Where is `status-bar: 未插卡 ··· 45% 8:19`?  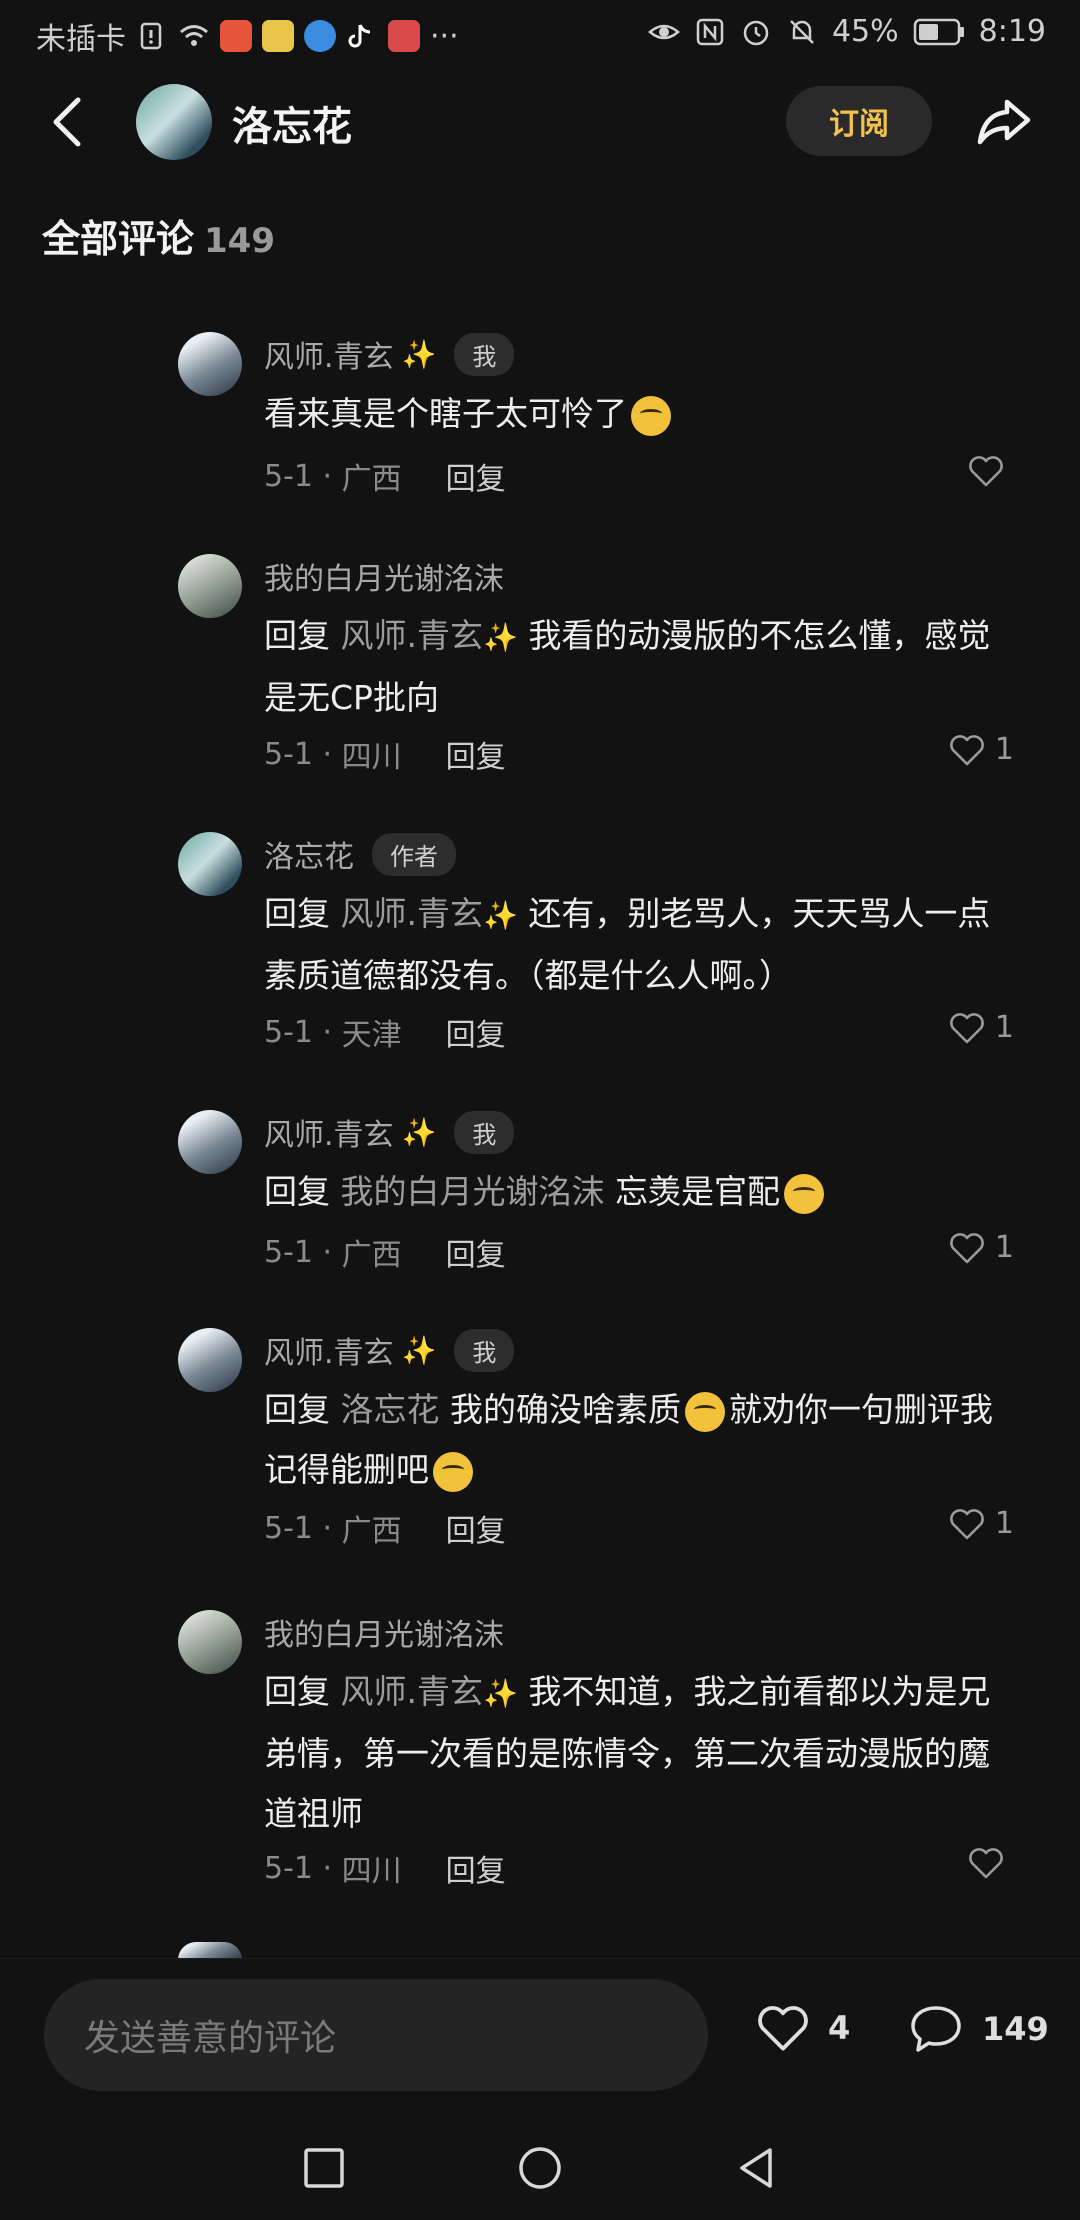
status-bar: 未插卡 ··· 45% 8:19 is located at coordinates (540, 32).